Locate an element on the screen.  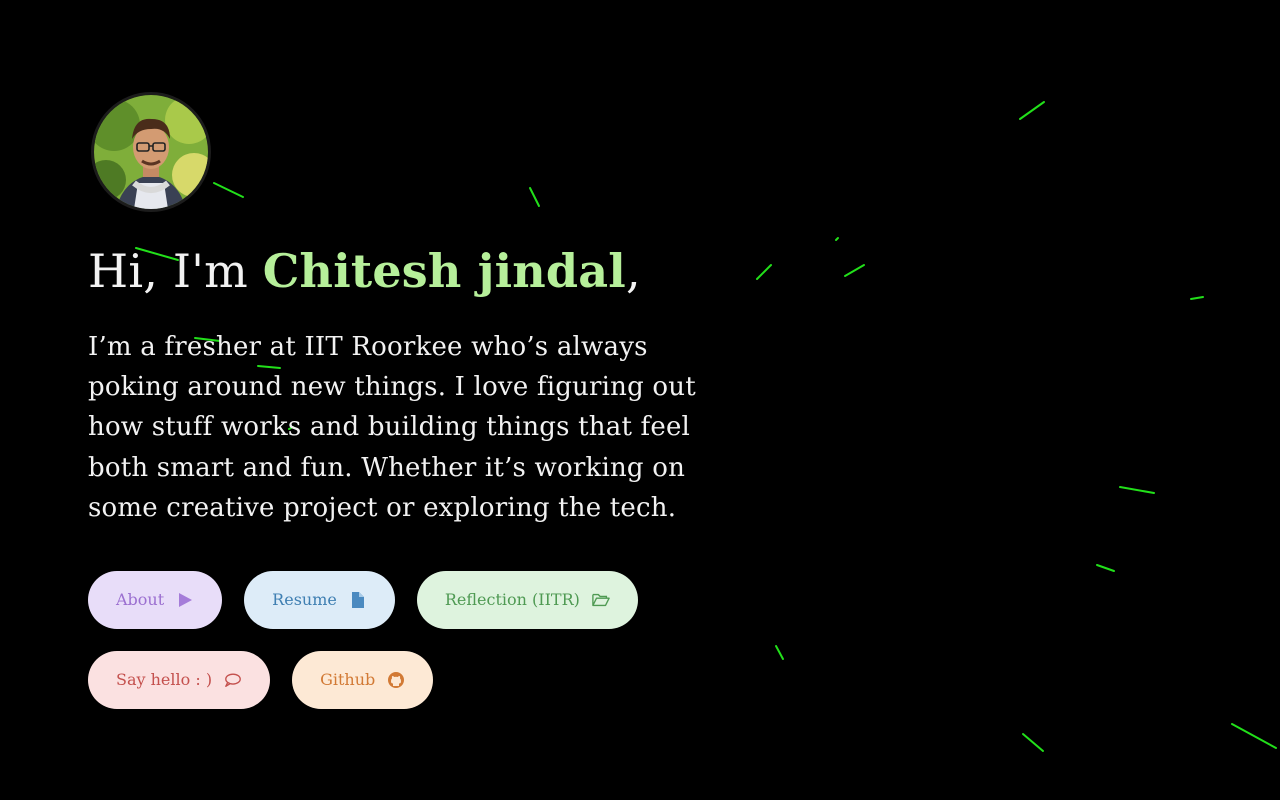
reflection-button: Reflection (IITR) is located at coordinates (527, 599).